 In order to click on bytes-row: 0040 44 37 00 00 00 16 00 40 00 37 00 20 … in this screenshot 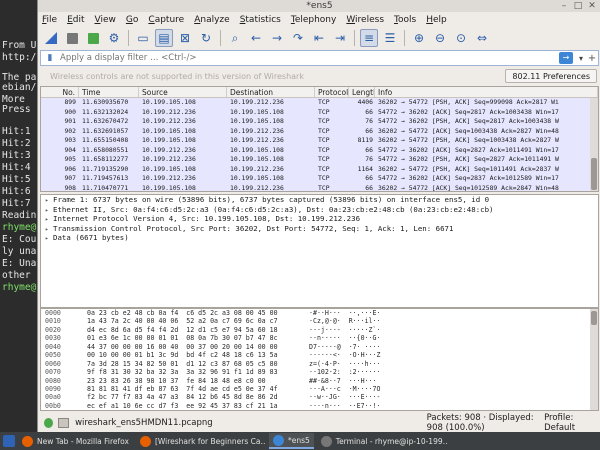, I will do `click(319, 347)`.